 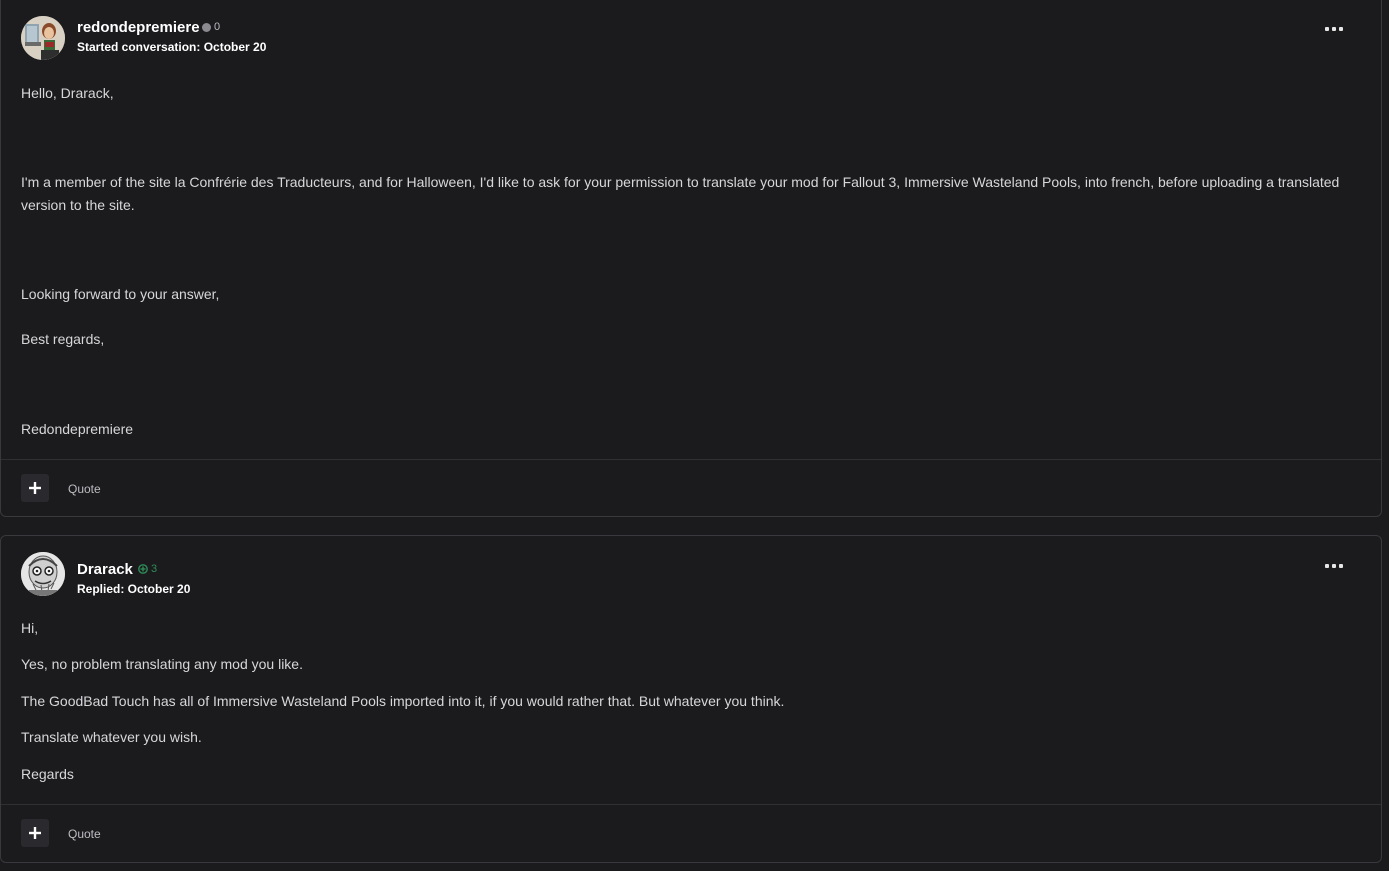 What do you see at coordinates (67, 93) in the screenshot?
I see `post-paragraph: Hello, Drarack,` at bounding box center [67, 93].